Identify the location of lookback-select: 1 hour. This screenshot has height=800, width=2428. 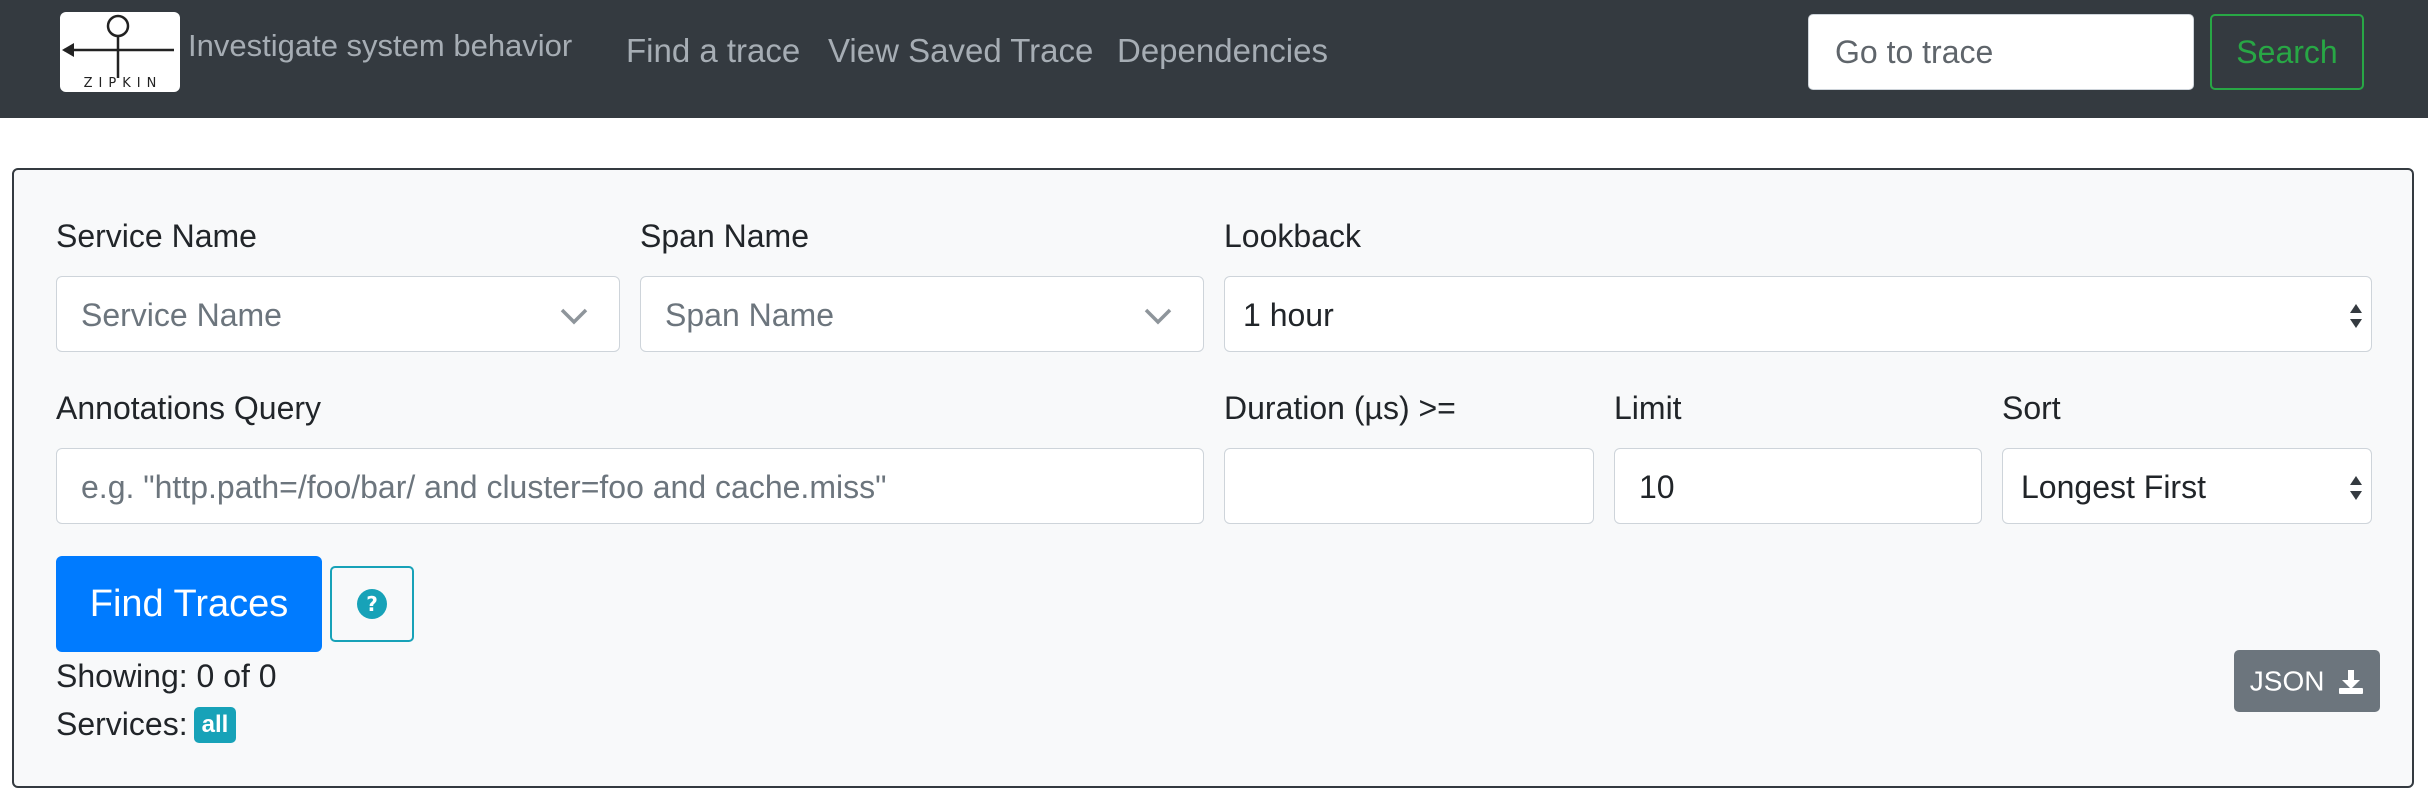
(1798, 314).